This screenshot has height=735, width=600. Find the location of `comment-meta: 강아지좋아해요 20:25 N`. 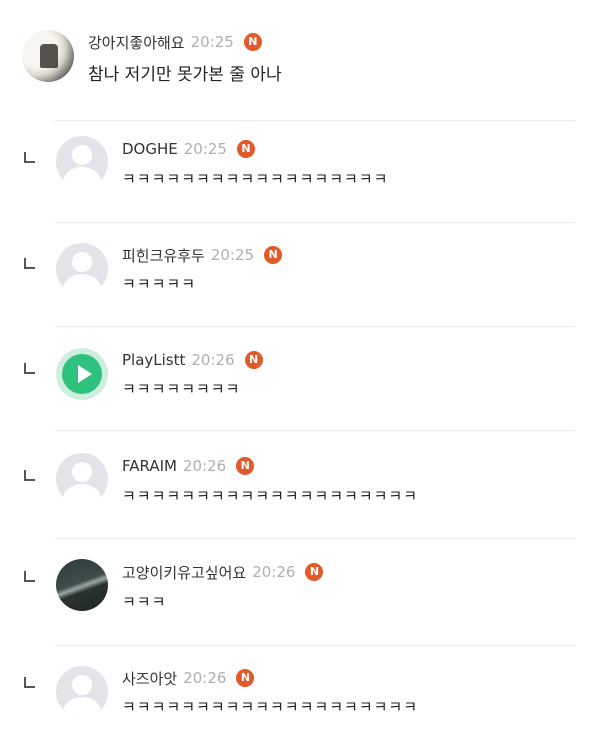

comment-meta: 강아지좋아해요 20:25 N is located at coordinates (175, 42).